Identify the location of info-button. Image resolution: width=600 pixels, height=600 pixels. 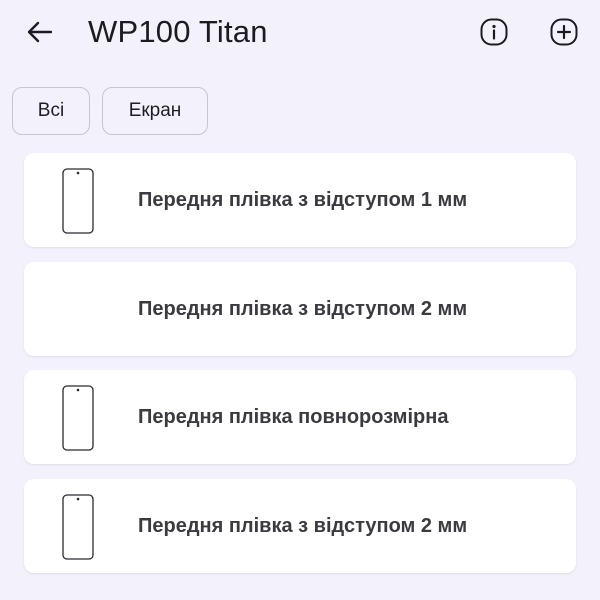
(494, 32).